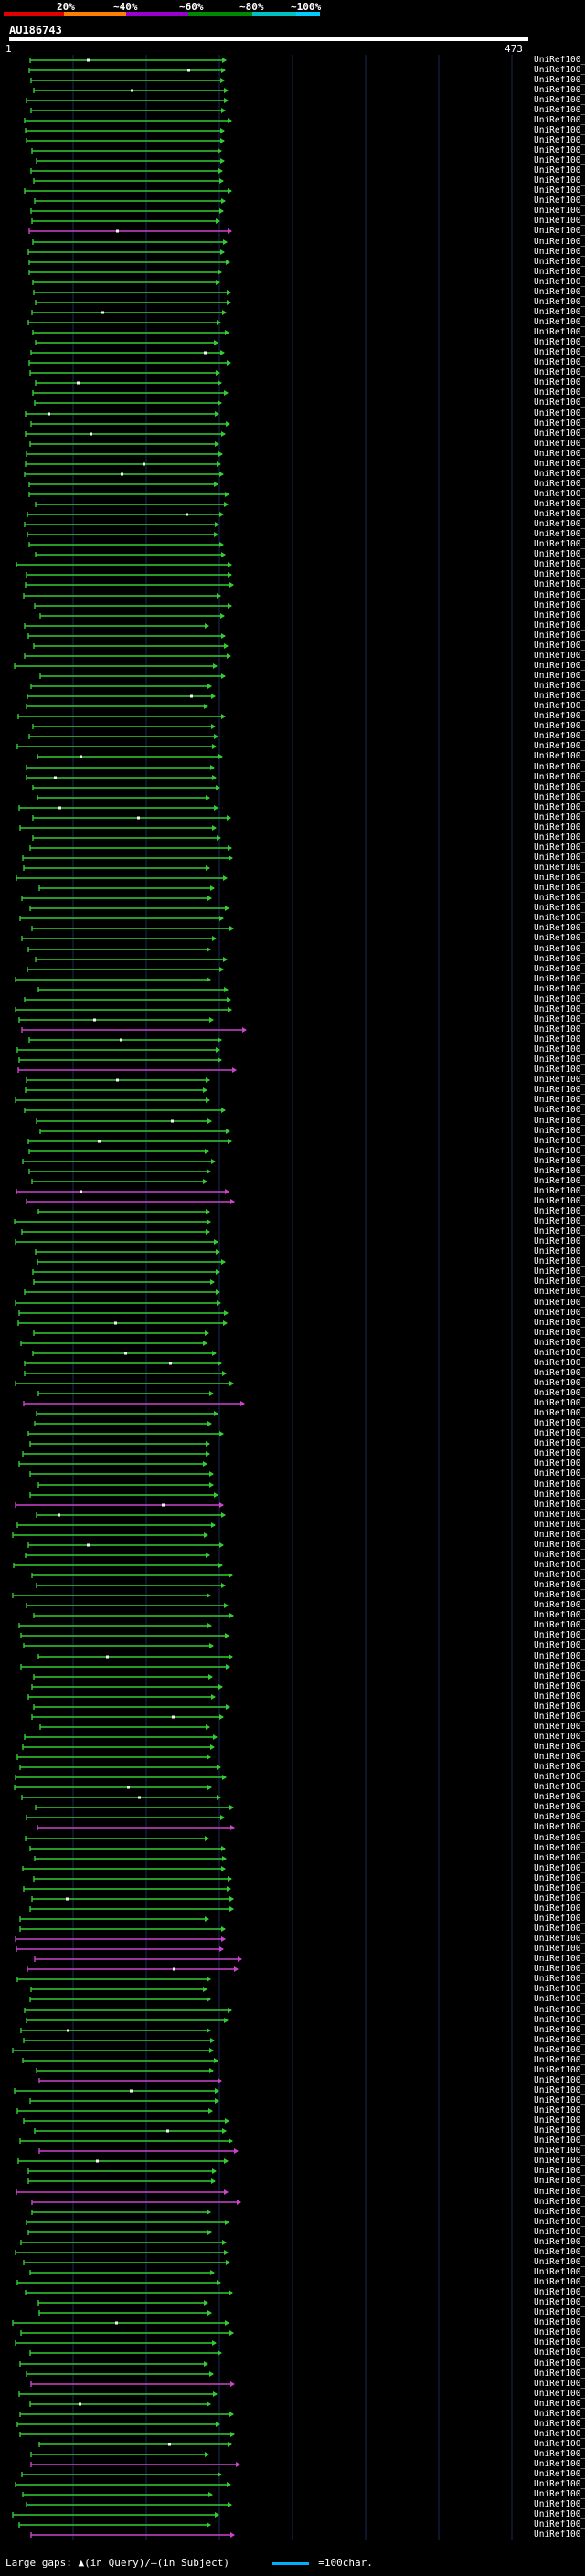  What do you see at coordinates (560, 1635) in the screenshot?
I see `hit-label: UniRef100_C5PE60` at bounding box center [560, 1635].